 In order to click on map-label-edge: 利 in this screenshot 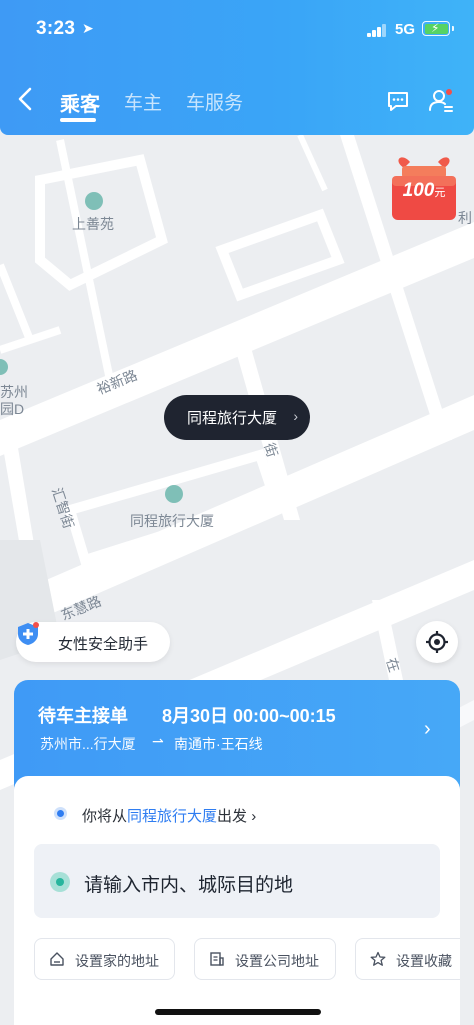, I will do `click(465, 218)`.